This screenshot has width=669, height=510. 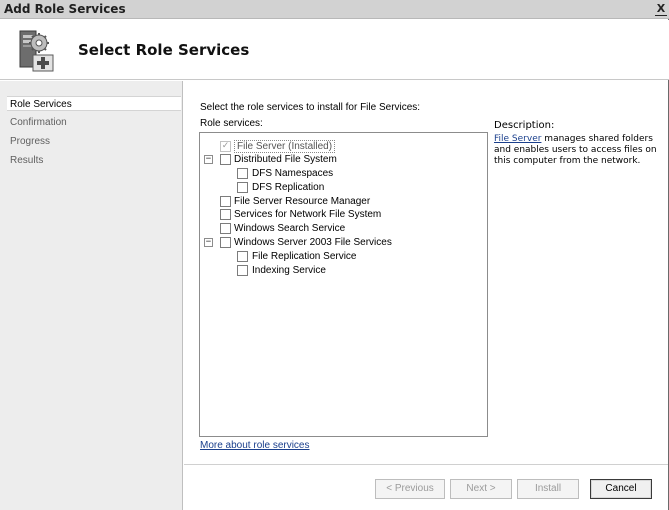 I want to click on step-role-services: Role Services, so click(x=94, y=103).